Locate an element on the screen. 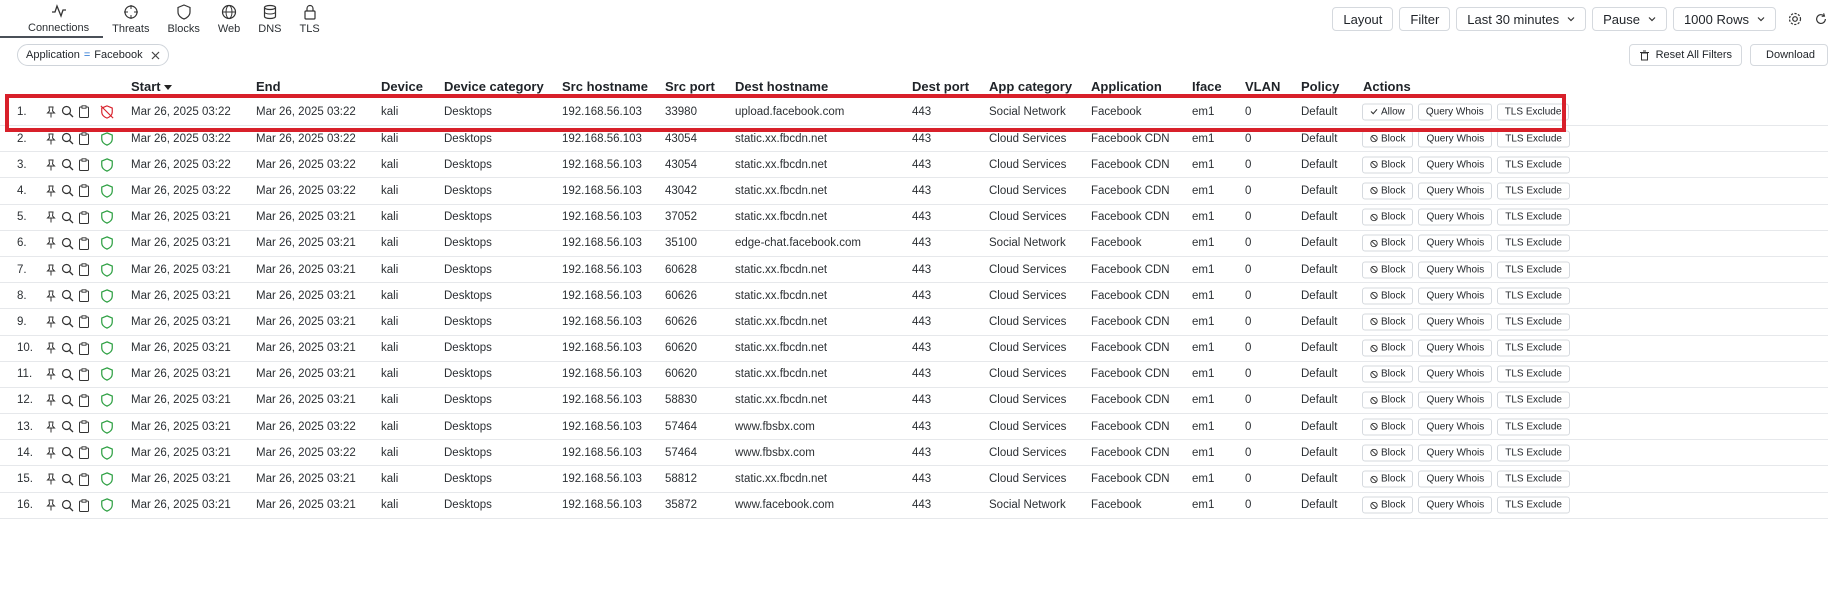 This screenshot has width=1828, height=605. refresh-button is located at coordinates (1821, 19).